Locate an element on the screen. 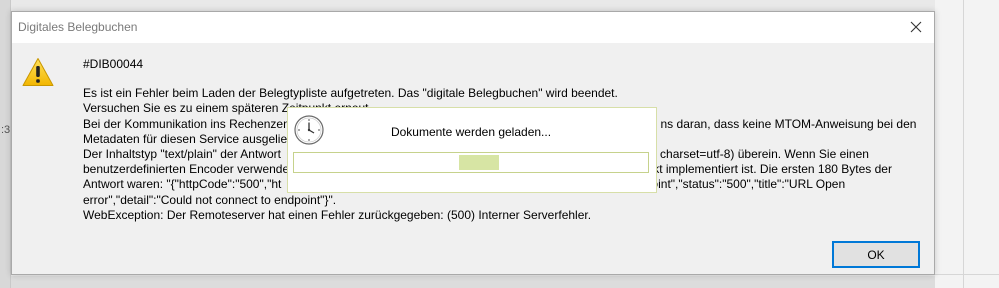 This screenshot has width=999, height=288. progress-indicator is located at coordinates (479, 162).